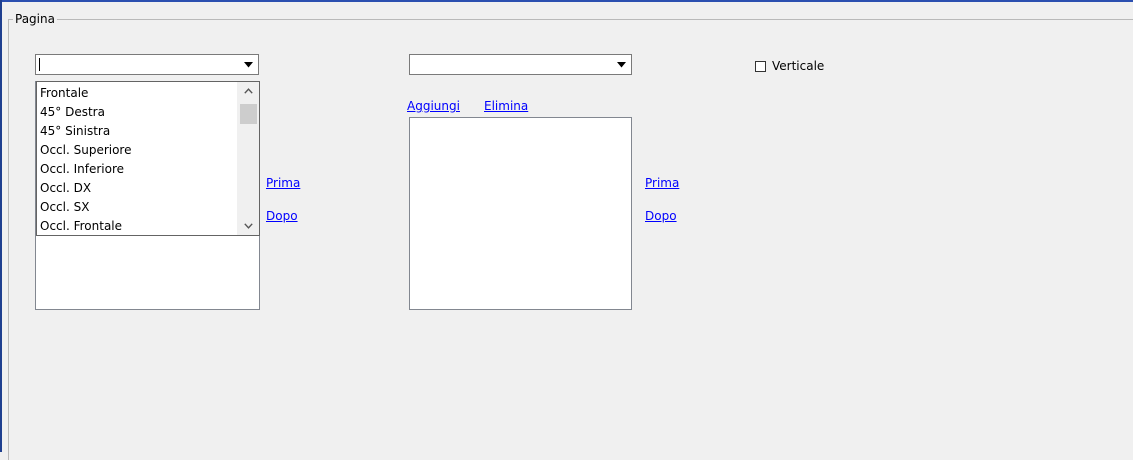 The width and height of the screenshot is (1133, 460). What do you see at coordinates (282, 216) in the screenshot?
I see `left-dopo-link: Dopo` at bounding box center [282, 216].